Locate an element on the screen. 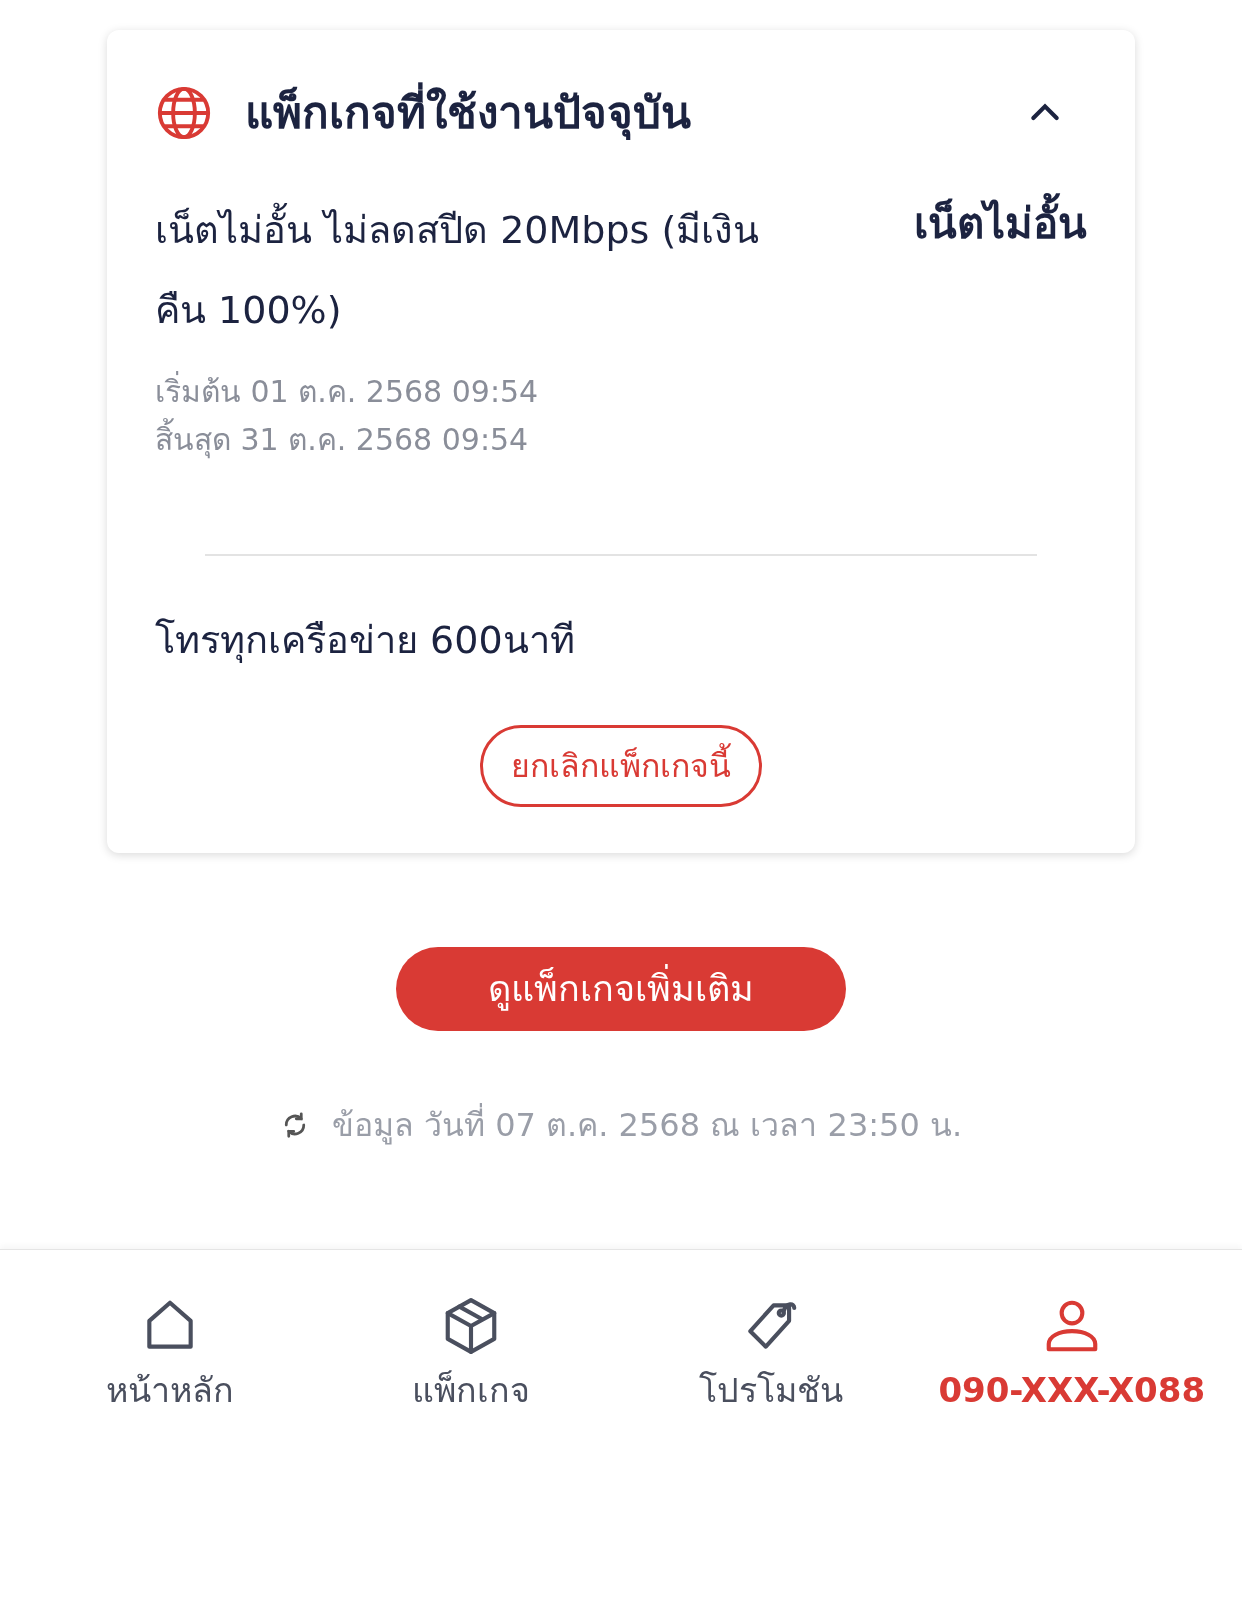 The image size is (1242, 1600). more-packages-button: ดูแพ็กเกจเพิ่มเติม is located at coordinates (621, 989).